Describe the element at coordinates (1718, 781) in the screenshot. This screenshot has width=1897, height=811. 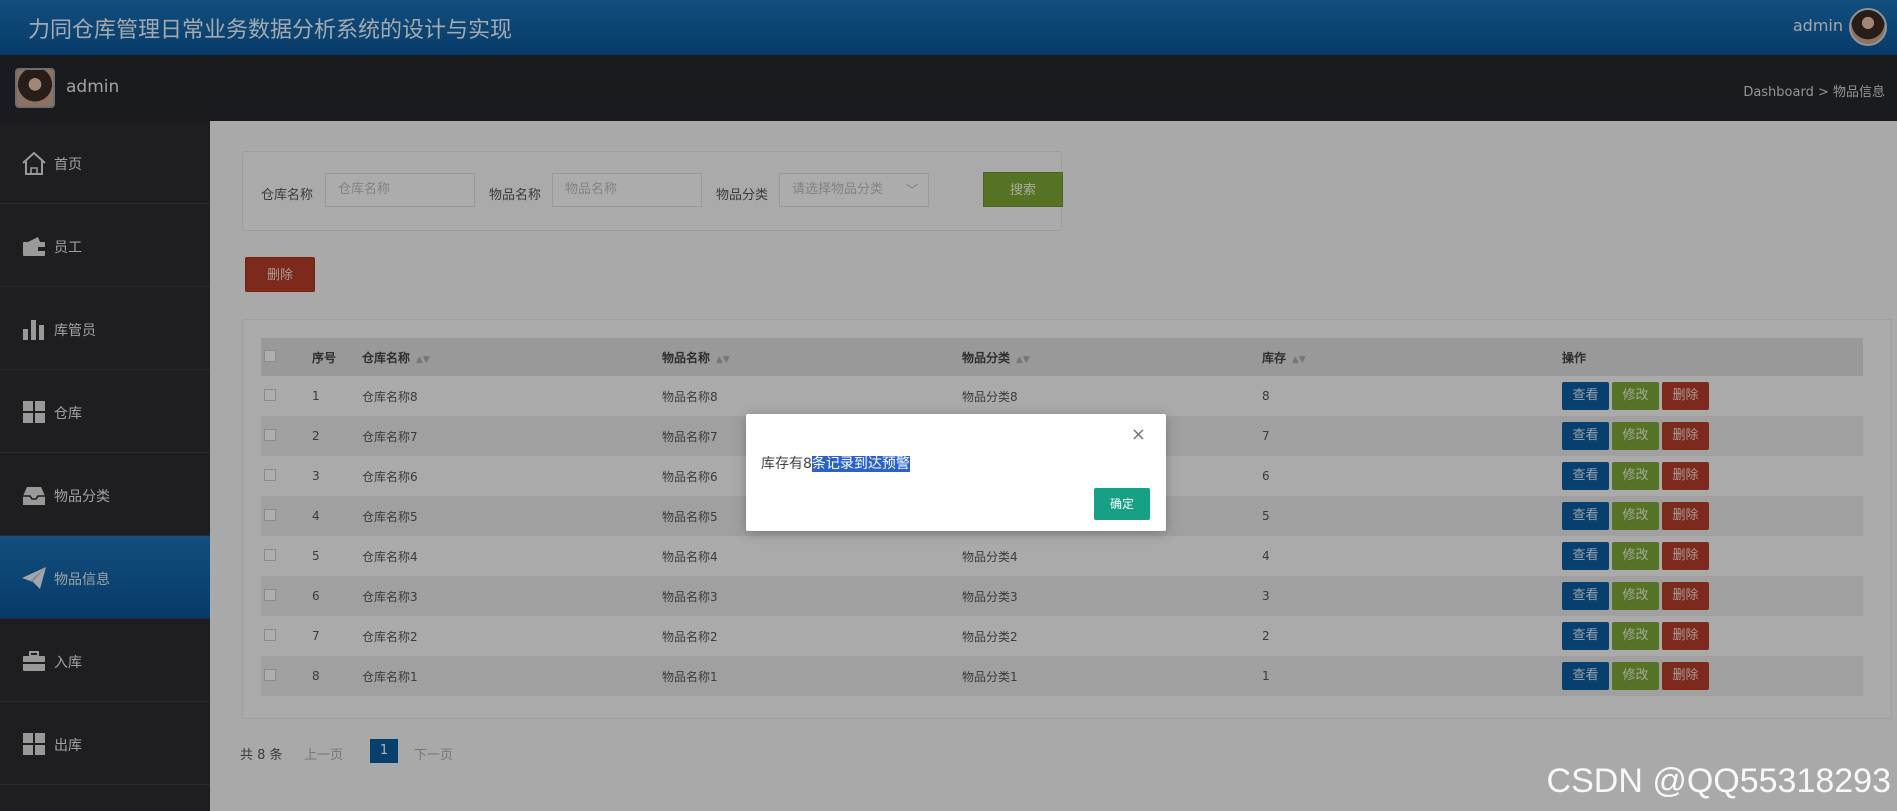
I see `watermark: CSDN @QQ55318293` at that location.